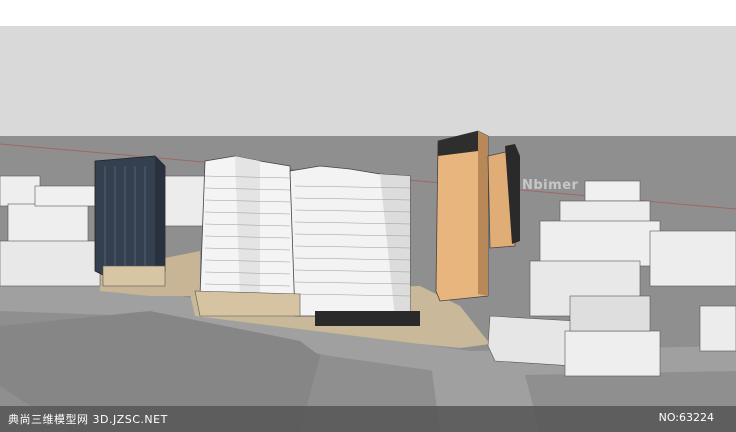  Describe the element at coordinates (367, 318) in the screenshot. I see `dark-entrance-frame` at that location.